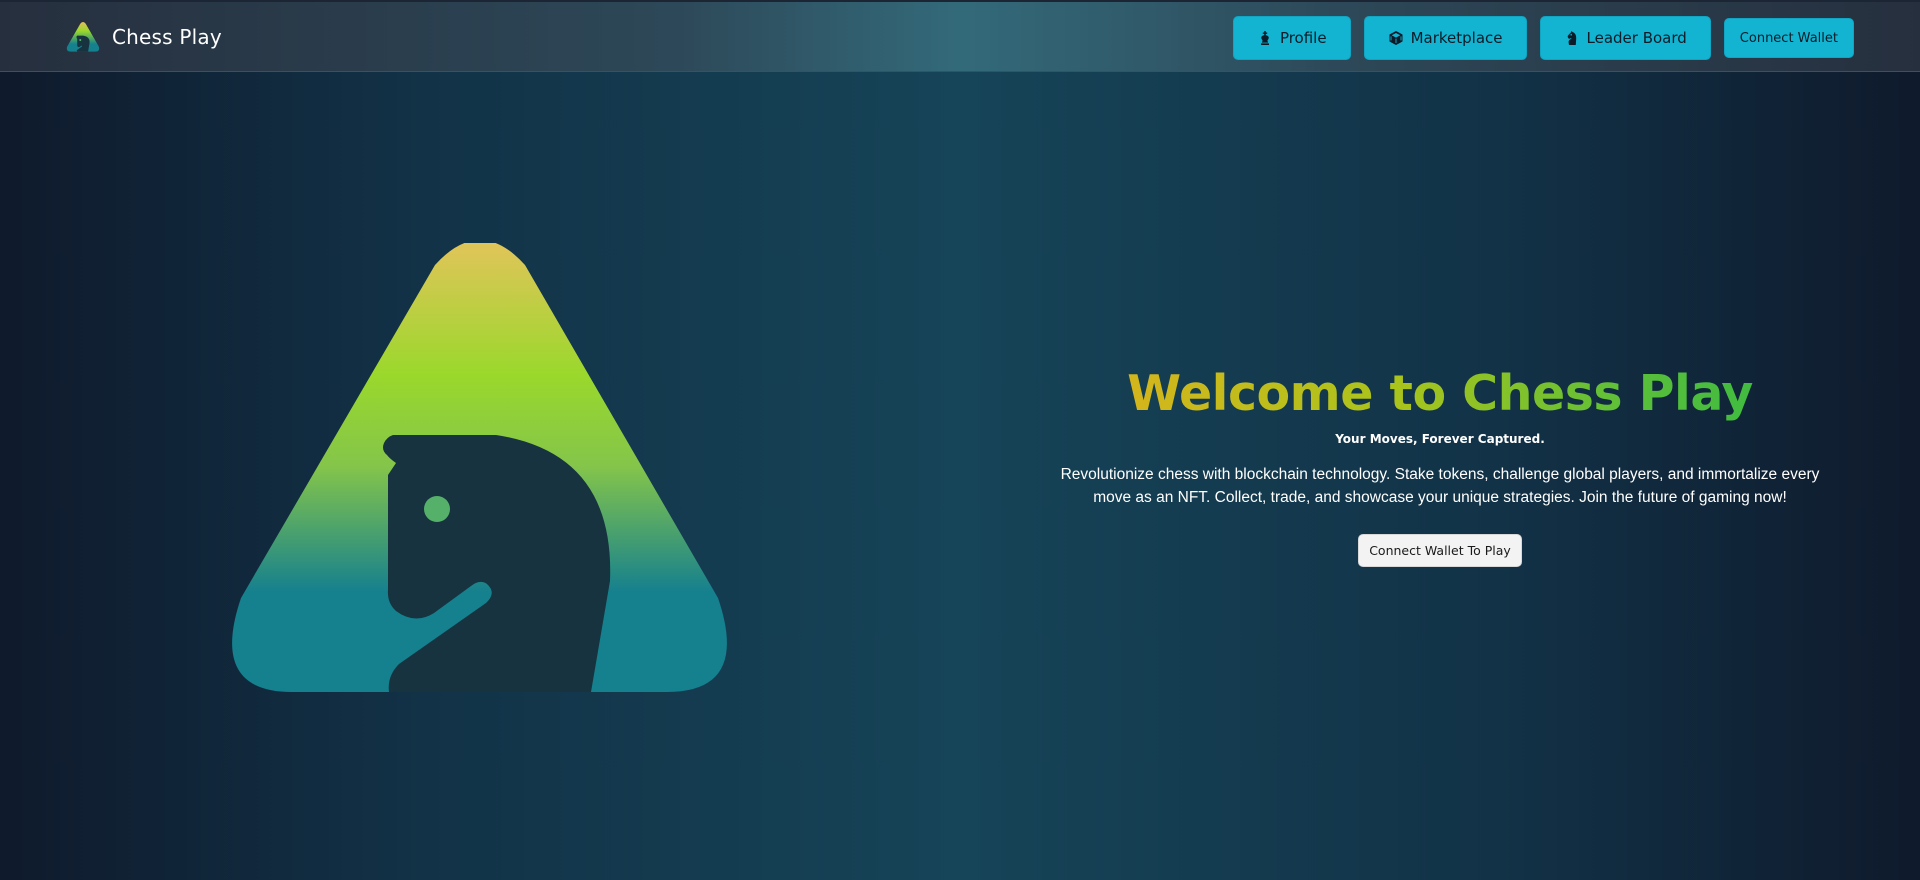 This screenshot has height=880, width=1920. What do you see at coordinates (167, 37) in the screenshot?
I see `brand-name: Chess Play` at bounding box center [167, 37].